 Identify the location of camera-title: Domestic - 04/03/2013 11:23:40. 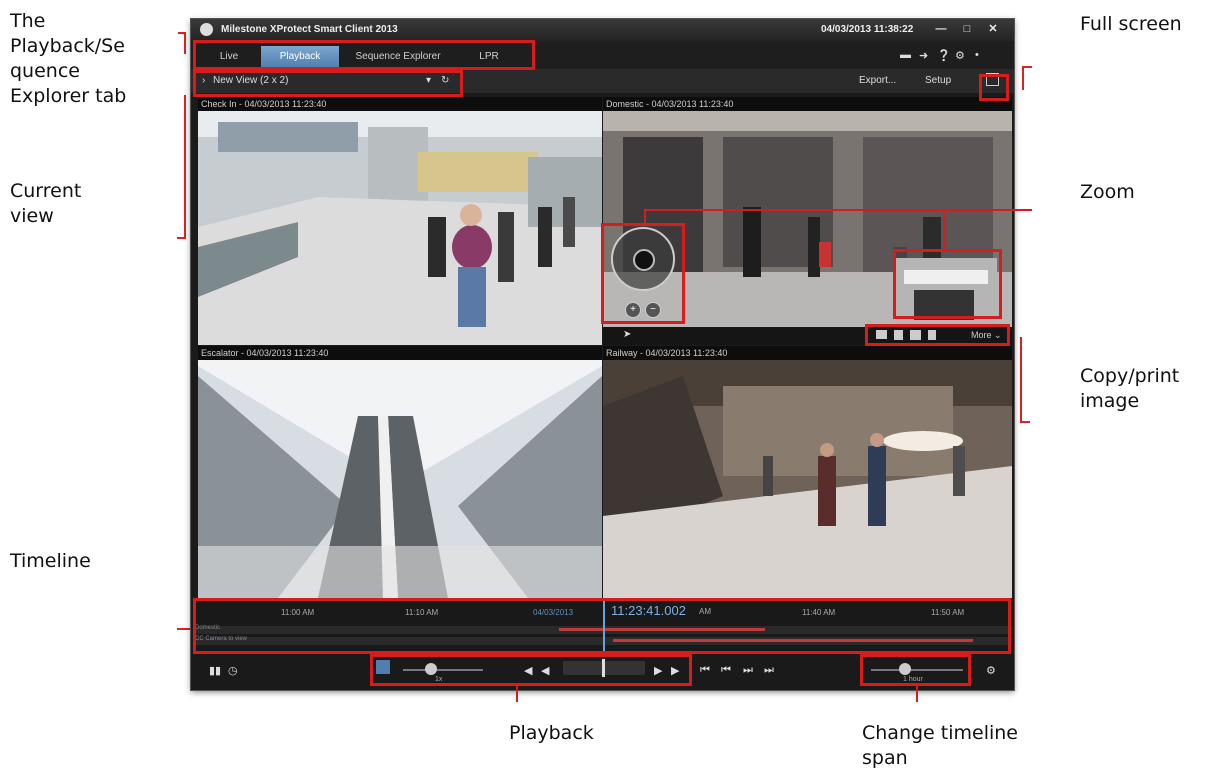
(807, 104).